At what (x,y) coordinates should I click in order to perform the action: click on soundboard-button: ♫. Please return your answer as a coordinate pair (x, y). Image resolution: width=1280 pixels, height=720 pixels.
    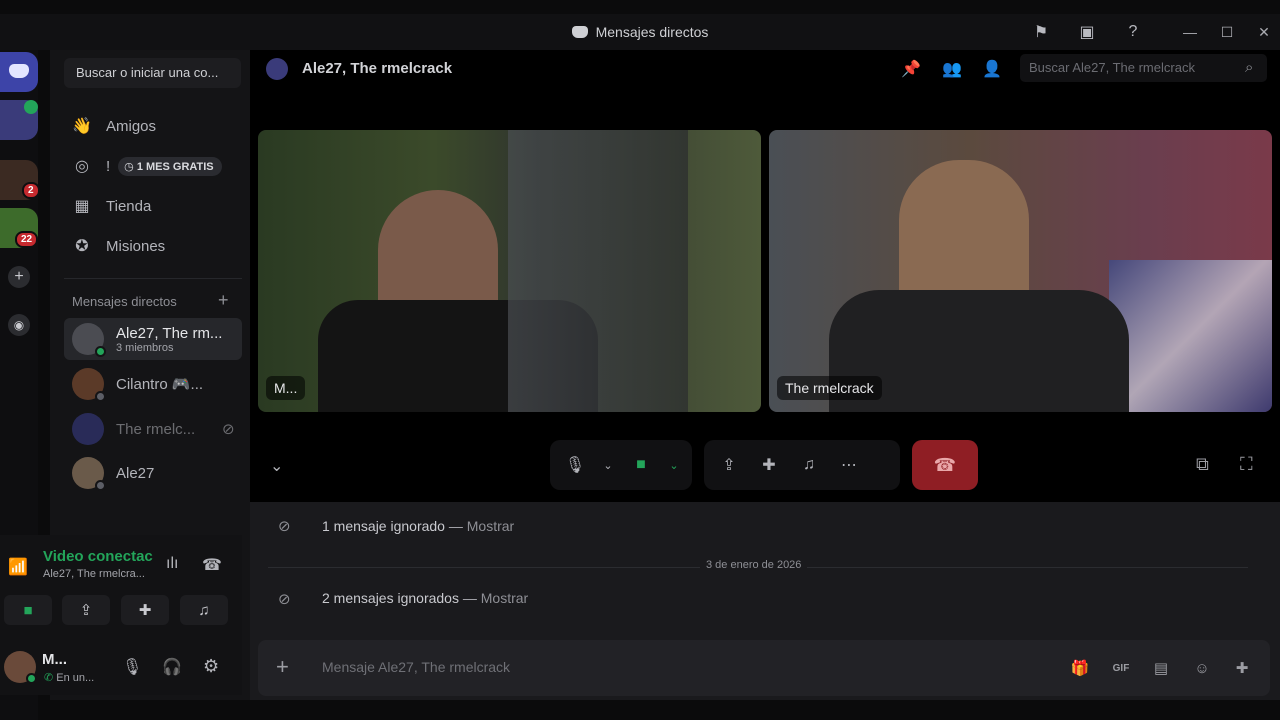
    Looking at the image, I should click on (204, 610).